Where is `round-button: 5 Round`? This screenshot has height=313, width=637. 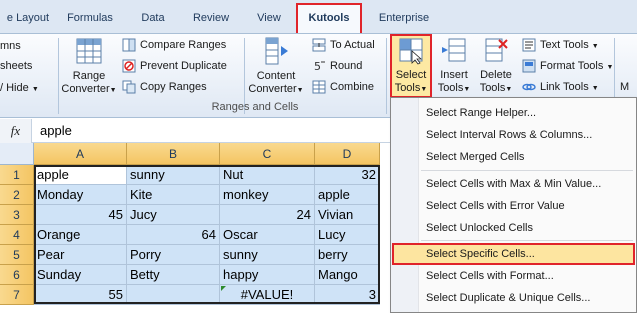
round-button: 5 Round is located at coordinates (337, 66).